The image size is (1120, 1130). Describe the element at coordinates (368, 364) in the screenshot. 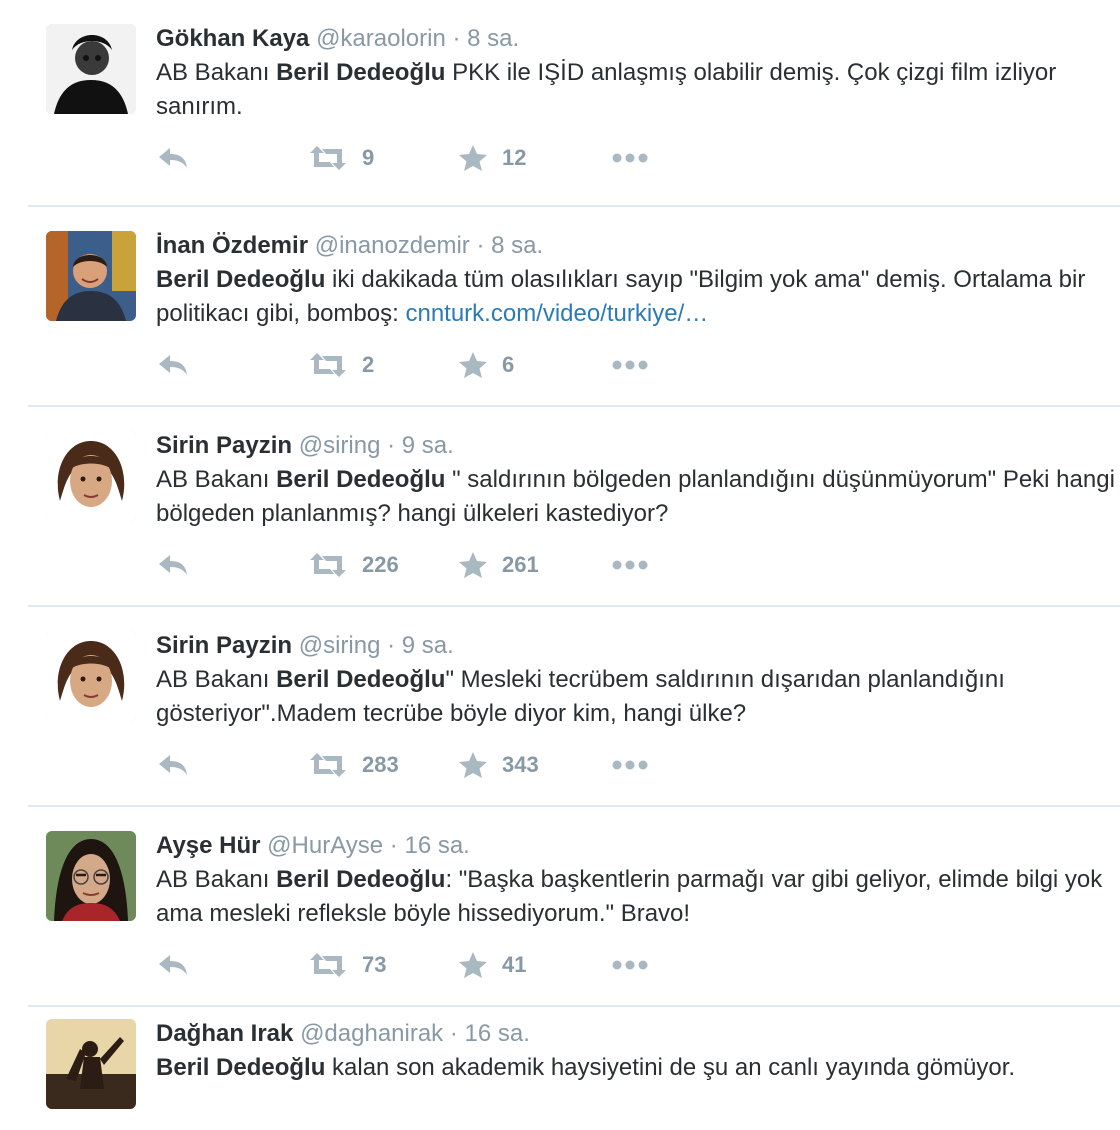

I see `retweet-count: 2` at that location.